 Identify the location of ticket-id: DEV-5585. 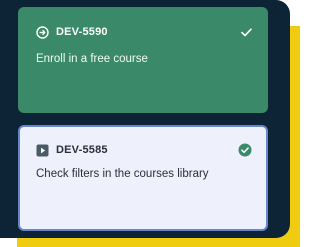
(82, 150).